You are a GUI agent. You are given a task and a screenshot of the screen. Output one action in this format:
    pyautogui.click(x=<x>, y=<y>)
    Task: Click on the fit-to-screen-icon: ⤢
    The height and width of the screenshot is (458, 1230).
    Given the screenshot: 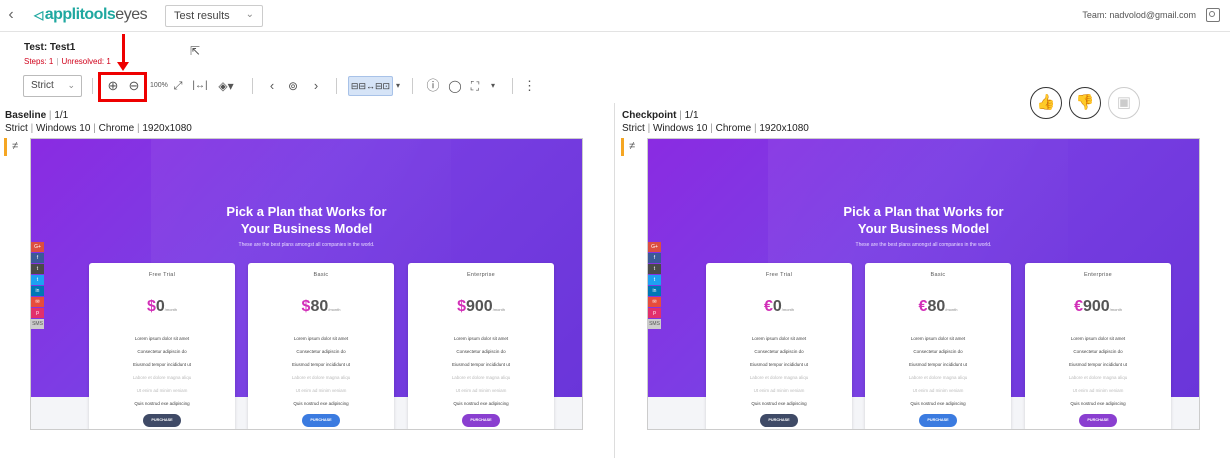 What is the action you would take?
    pyautogui.click(x=178, y=86)
    